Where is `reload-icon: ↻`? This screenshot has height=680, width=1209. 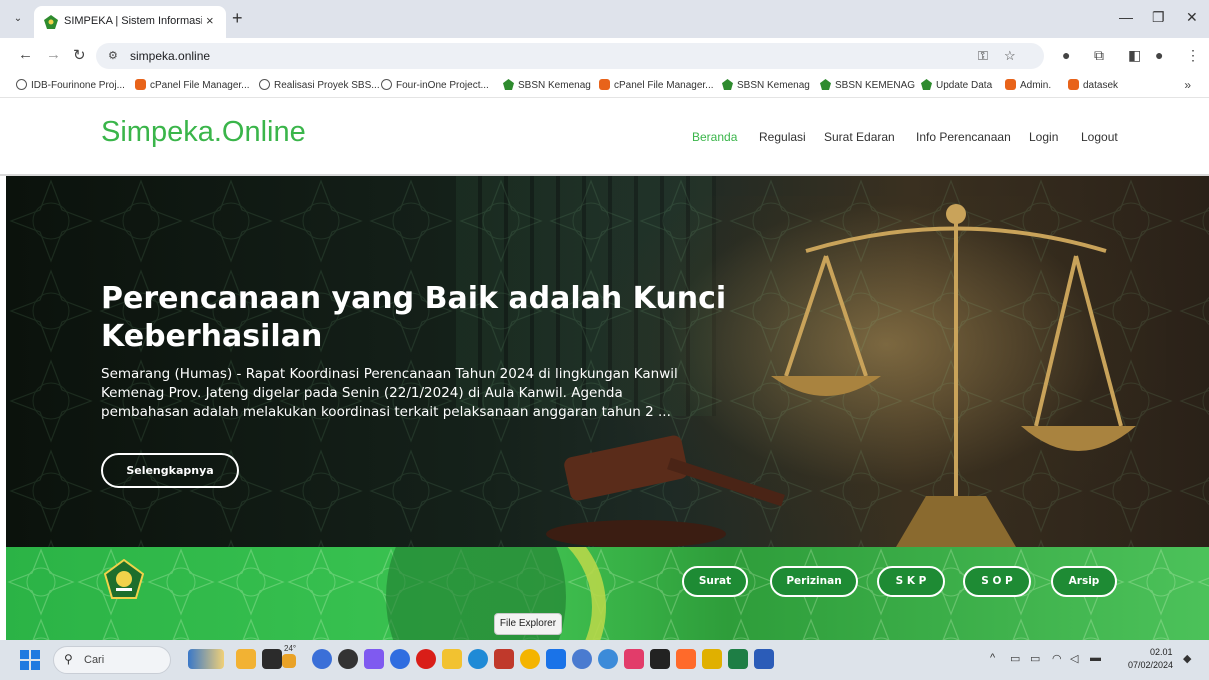 reload-icon: ↻ is located at coordinates (79, 55).